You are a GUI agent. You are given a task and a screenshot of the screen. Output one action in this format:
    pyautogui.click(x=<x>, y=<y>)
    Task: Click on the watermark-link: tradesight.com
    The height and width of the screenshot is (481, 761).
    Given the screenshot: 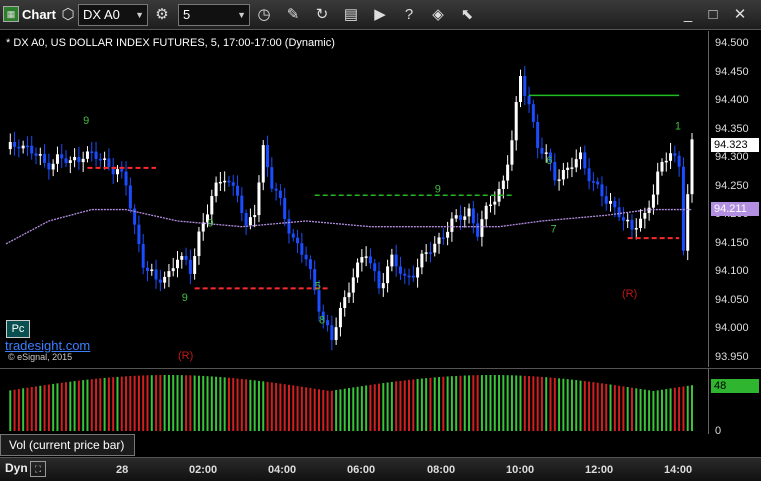 What is the action you would take?
    pyautogui.click(x=47, y=345)
    